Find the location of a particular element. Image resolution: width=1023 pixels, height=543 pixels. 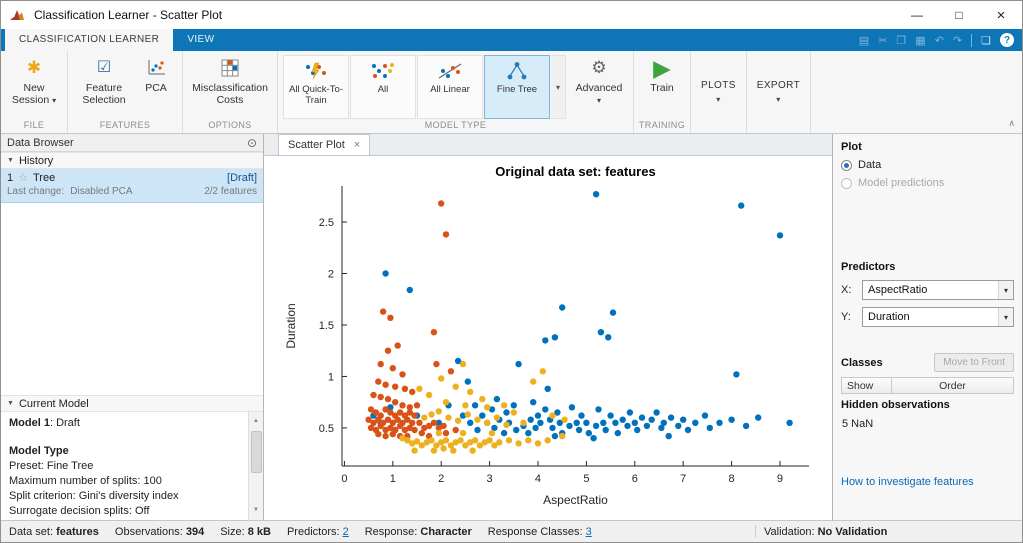

status-response: Response: Character is located at coordinates (418, 532).